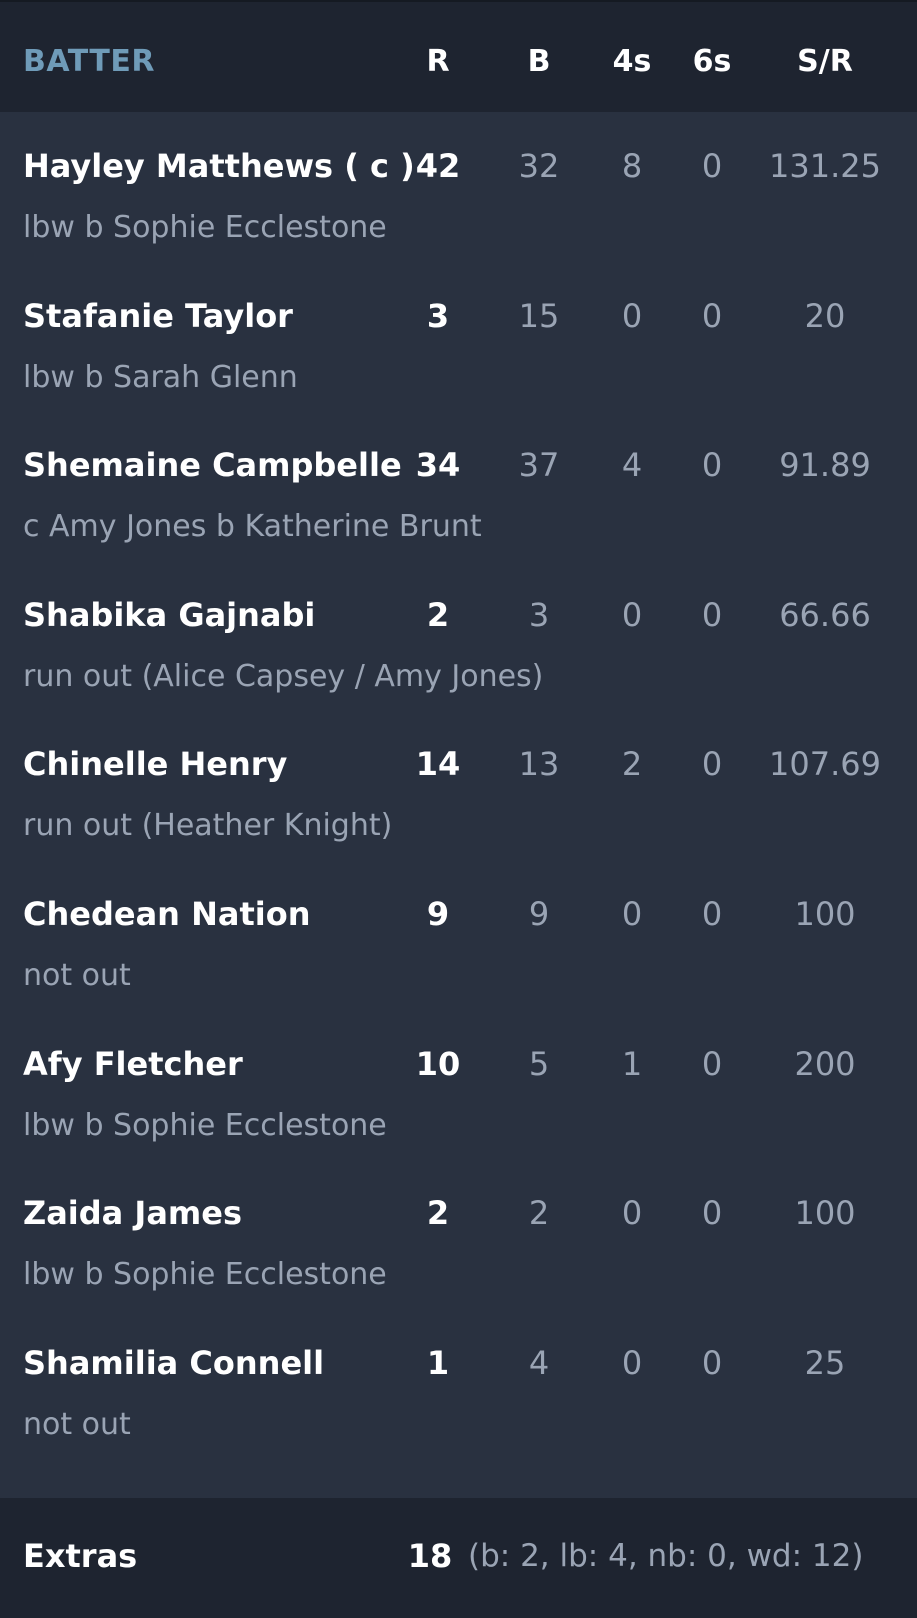 The image size is (917, 1618). What do you see at coordinates (666, 1556) in the screenshot?
I see `extras-breakdown: (b: 2, lb: 4, nb: 0, wd: 12)` at bounding box center [666, 1556].